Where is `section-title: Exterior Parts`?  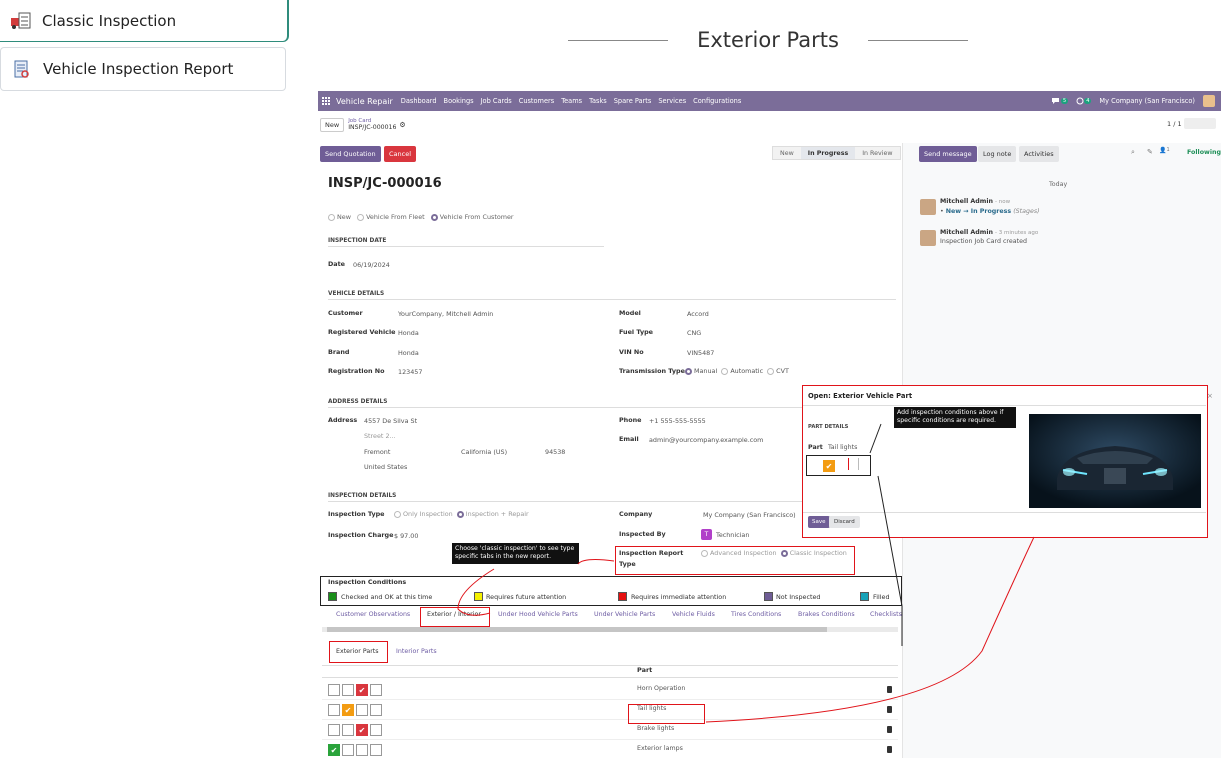 section-title: Exterior Parts is located at coordinates (768, 40).